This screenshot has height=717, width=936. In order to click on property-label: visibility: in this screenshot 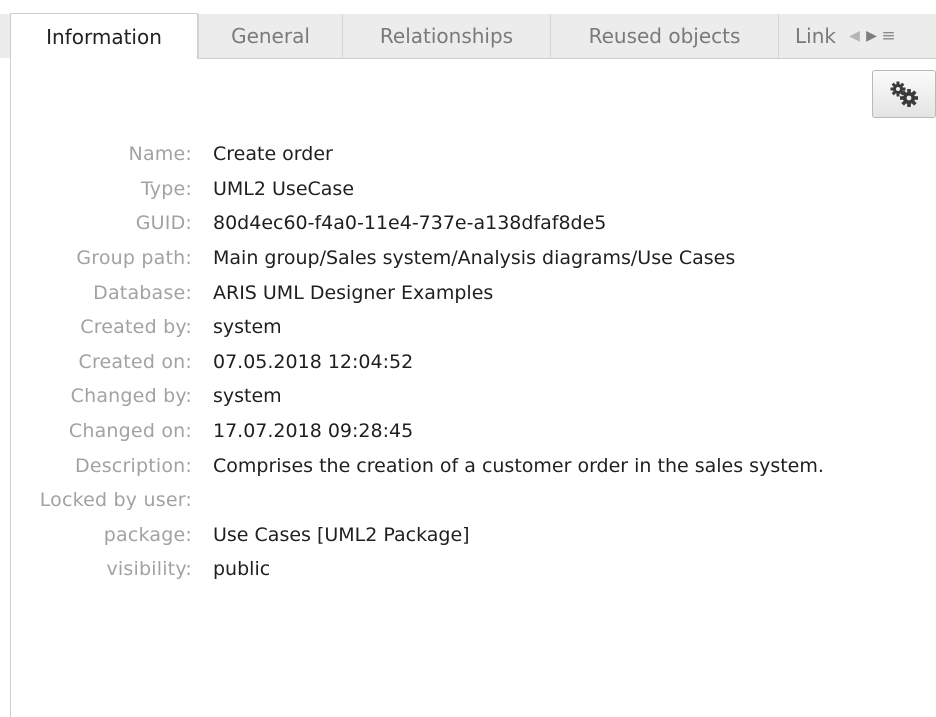, I will do `click(149, 569)`.